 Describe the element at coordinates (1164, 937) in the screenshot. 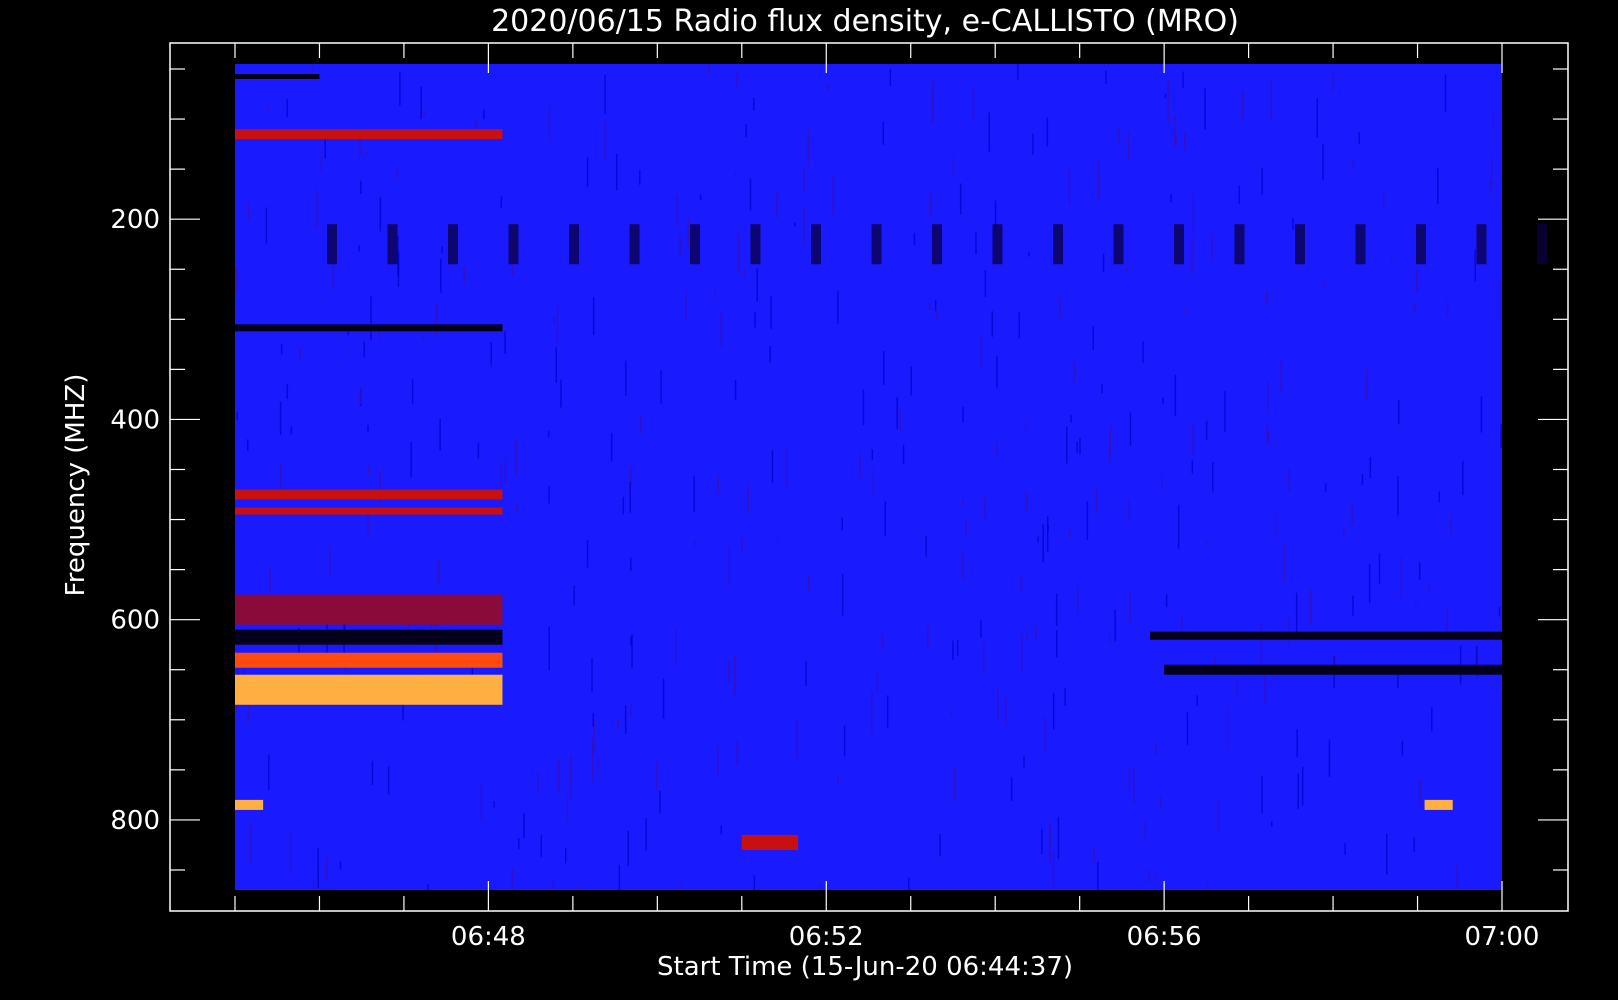

I see `x-tick-label: 06:56` at that location.